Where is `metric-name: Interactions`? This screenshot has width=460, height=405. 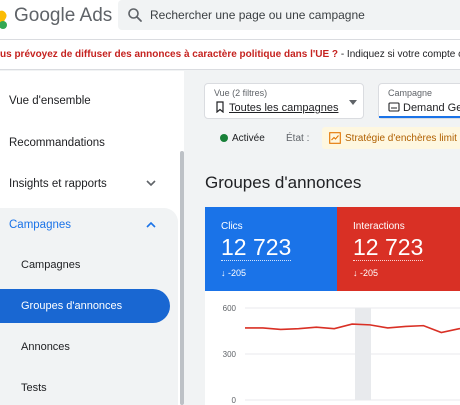 metric-name: Interactions is located at coordinates (379, 226).